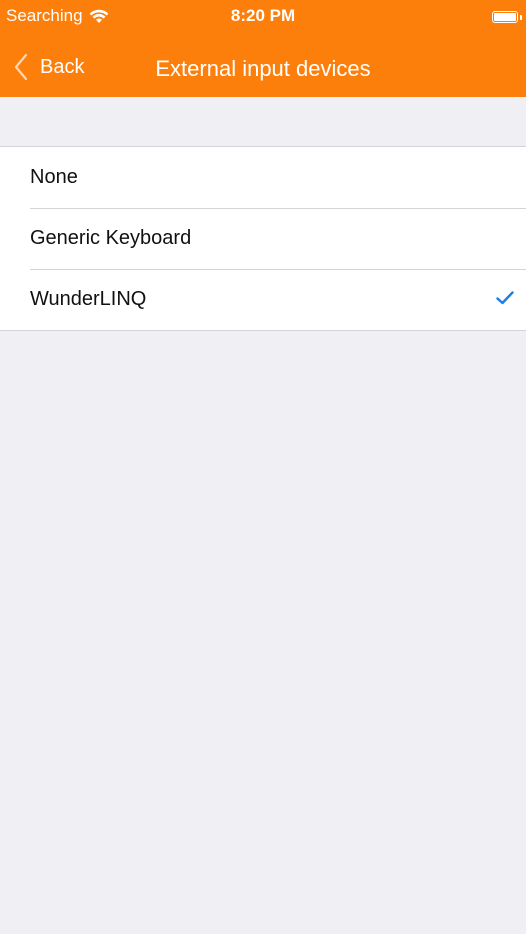 The image size is (526, 934). I want to click on status-bar: Searching 8:20 PM, so click(263, 20).